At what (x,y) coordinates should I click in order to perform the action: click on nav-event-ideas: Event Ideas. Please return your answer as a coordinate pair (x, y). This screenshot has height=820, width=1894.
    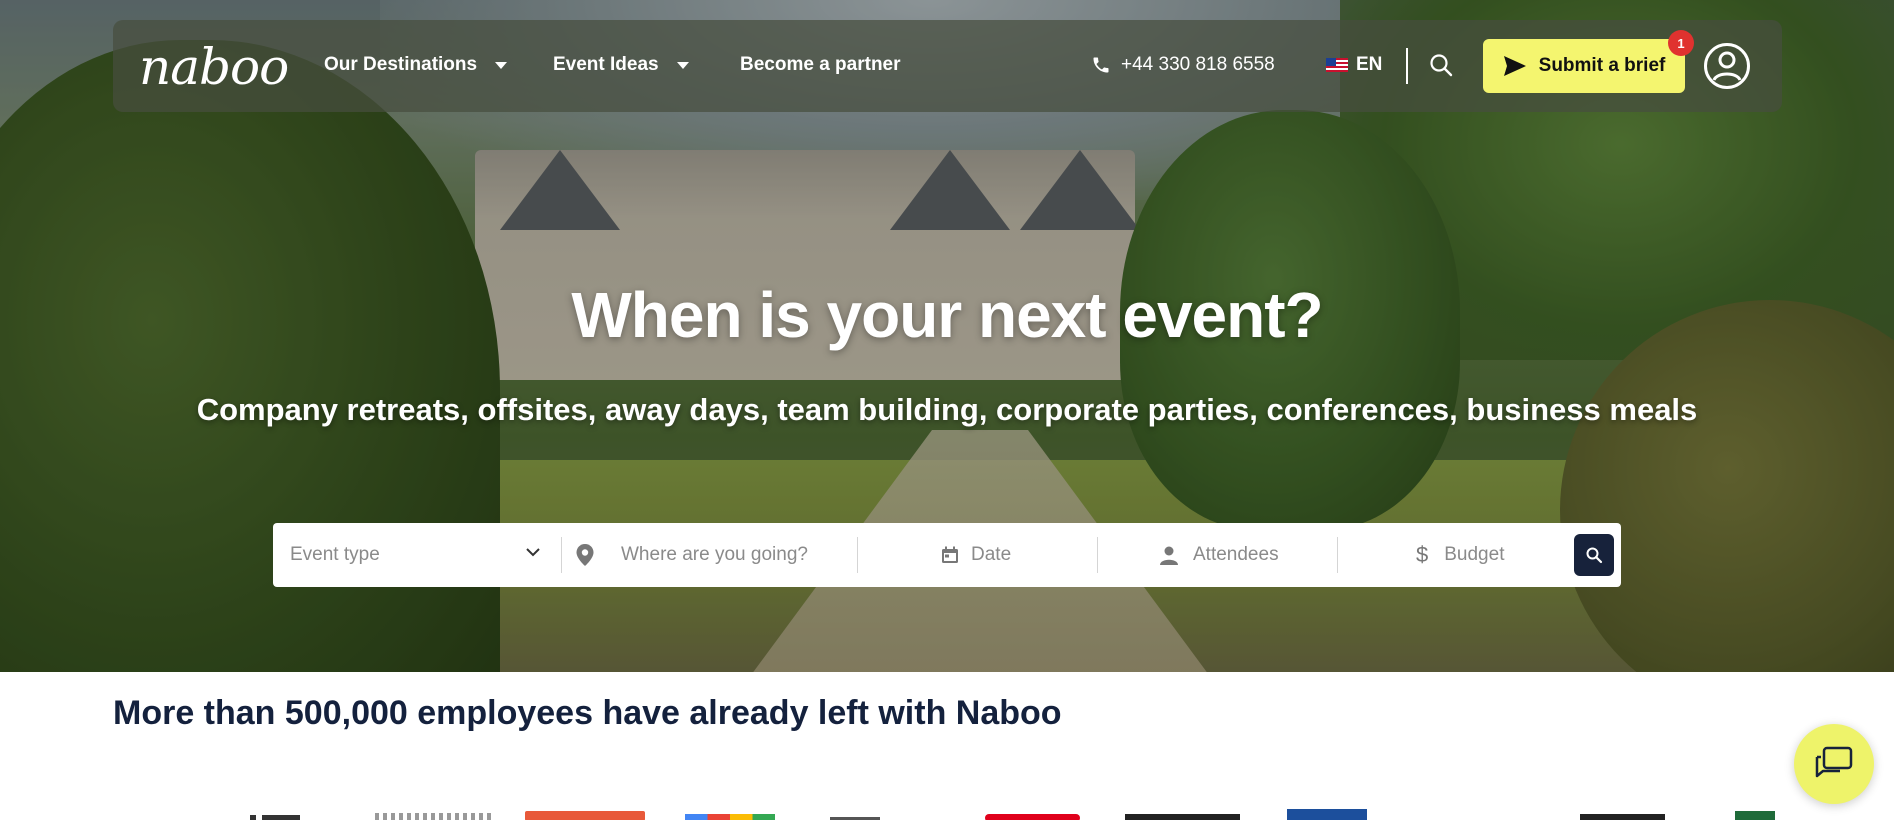
    Looking at the image, I should click on (621, 65).